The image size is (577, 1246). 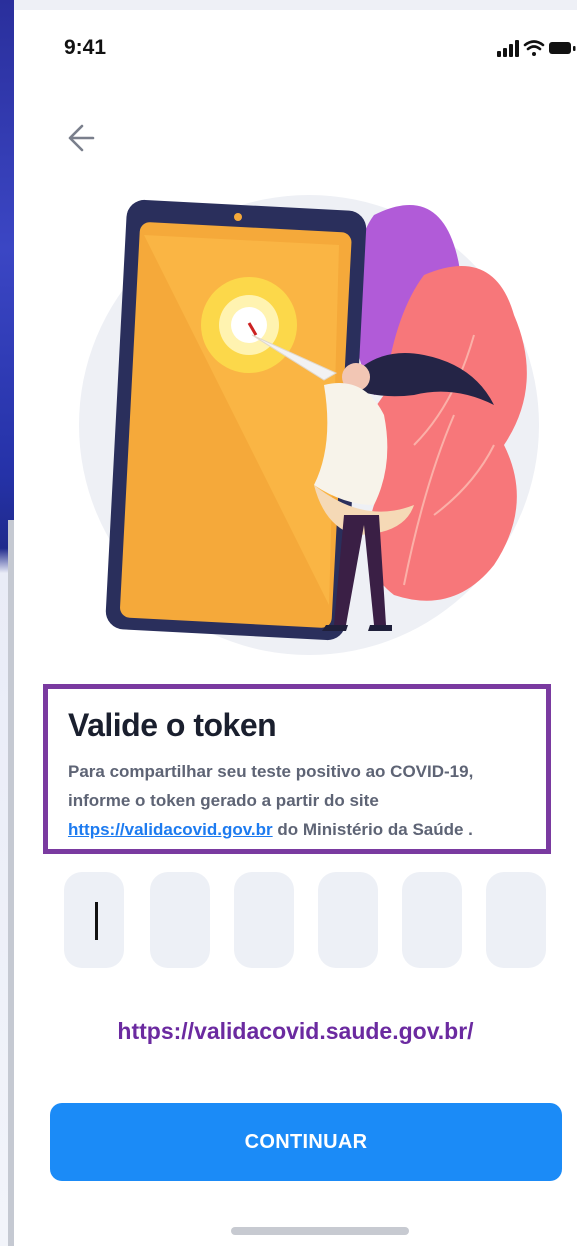 I want to click on token-input-row, so click(x=320, y=920).